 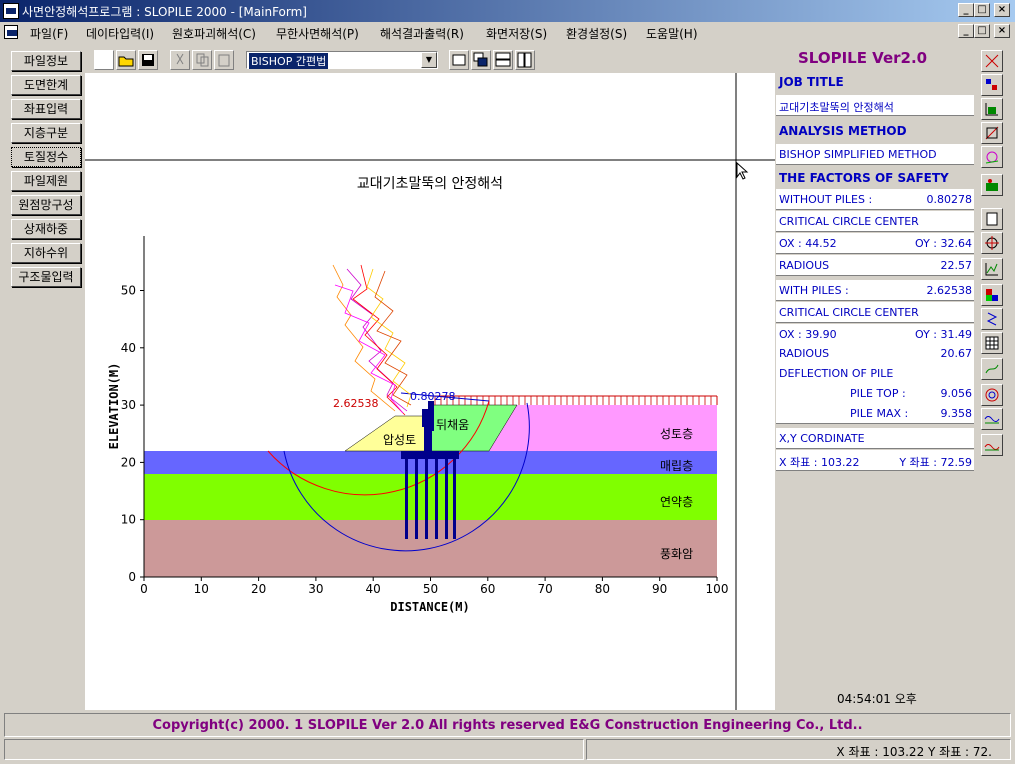 I want to click on tool-layer-icon, so click(x=992, y=85).